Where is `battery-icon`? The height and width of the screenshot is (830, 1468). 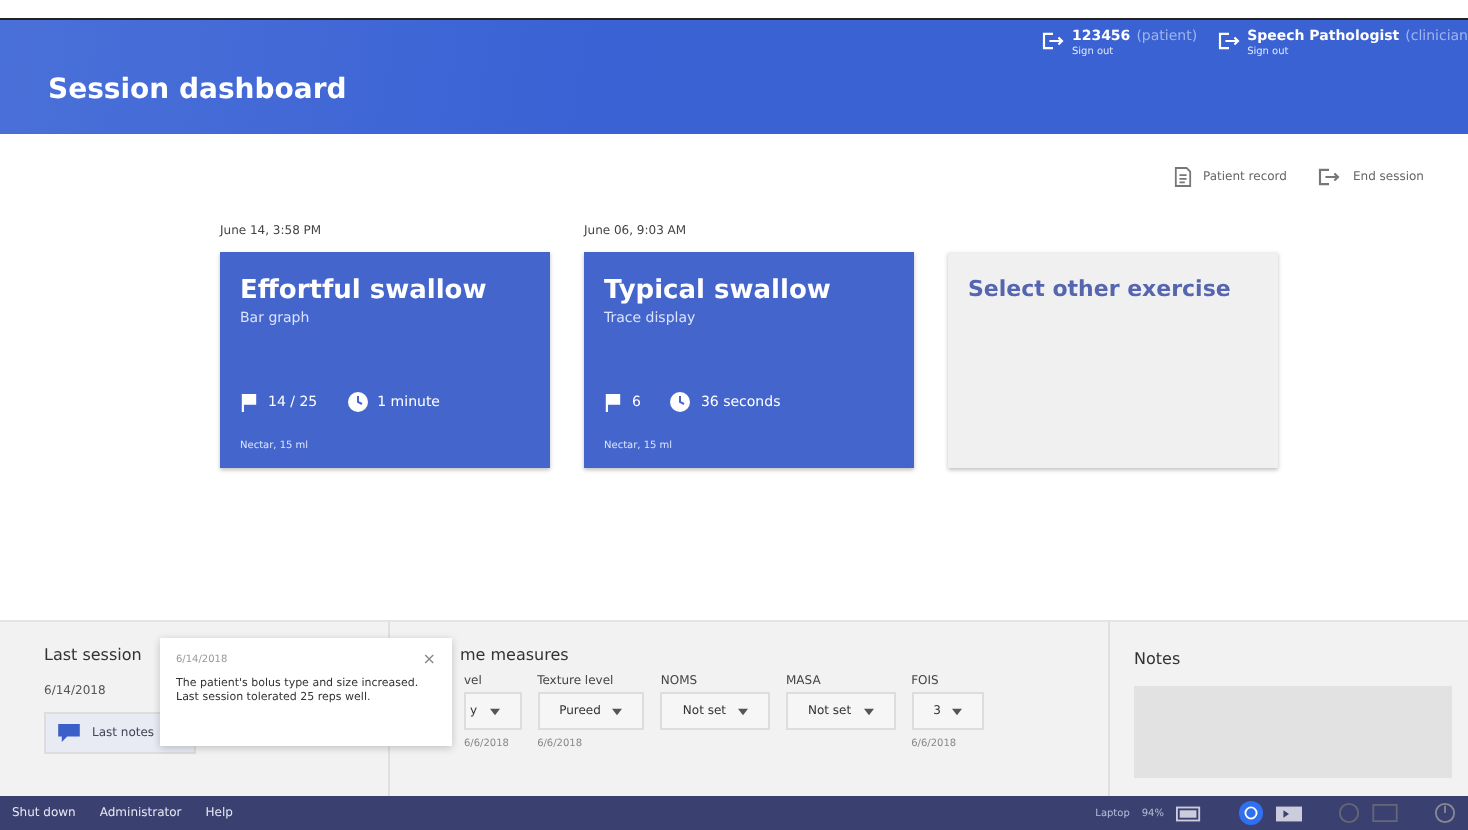 battery-icon is located at coordinates (1189, 813).